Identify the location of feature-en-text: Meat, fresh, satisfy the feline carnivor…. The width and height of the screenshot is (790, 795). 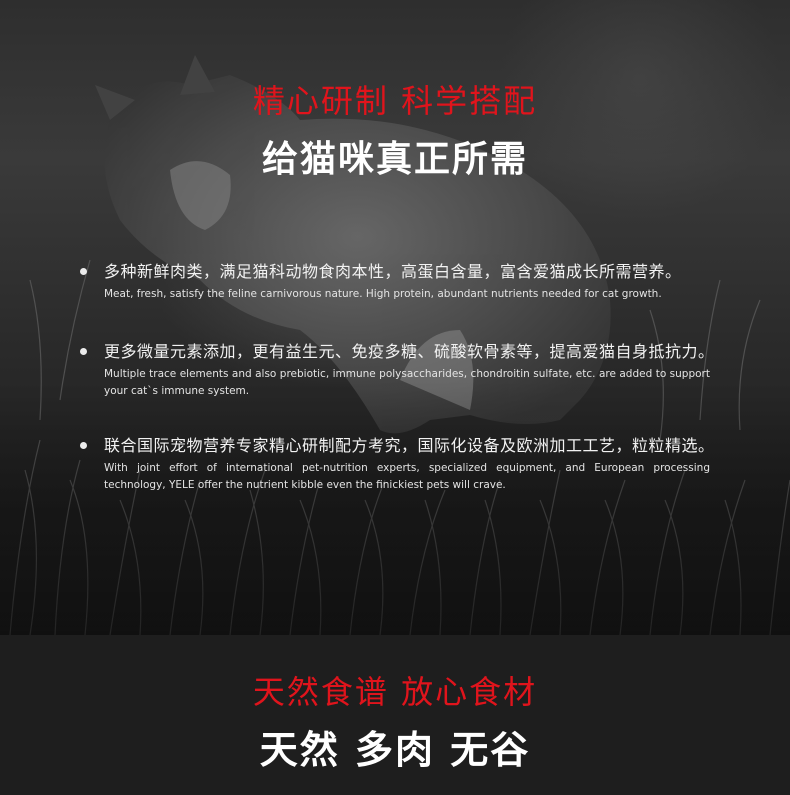
(383, 294).